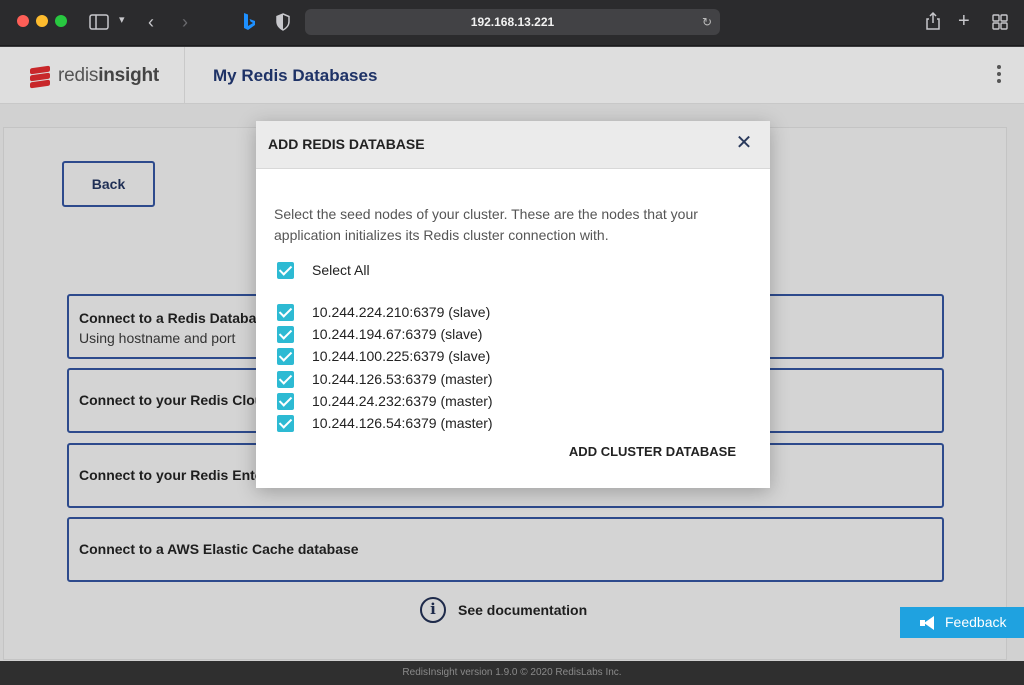 The height and width of the screenshot is (685, 1024). I want to click on node-label: 10.244.126.53:6379 (master), so click(402, 379).